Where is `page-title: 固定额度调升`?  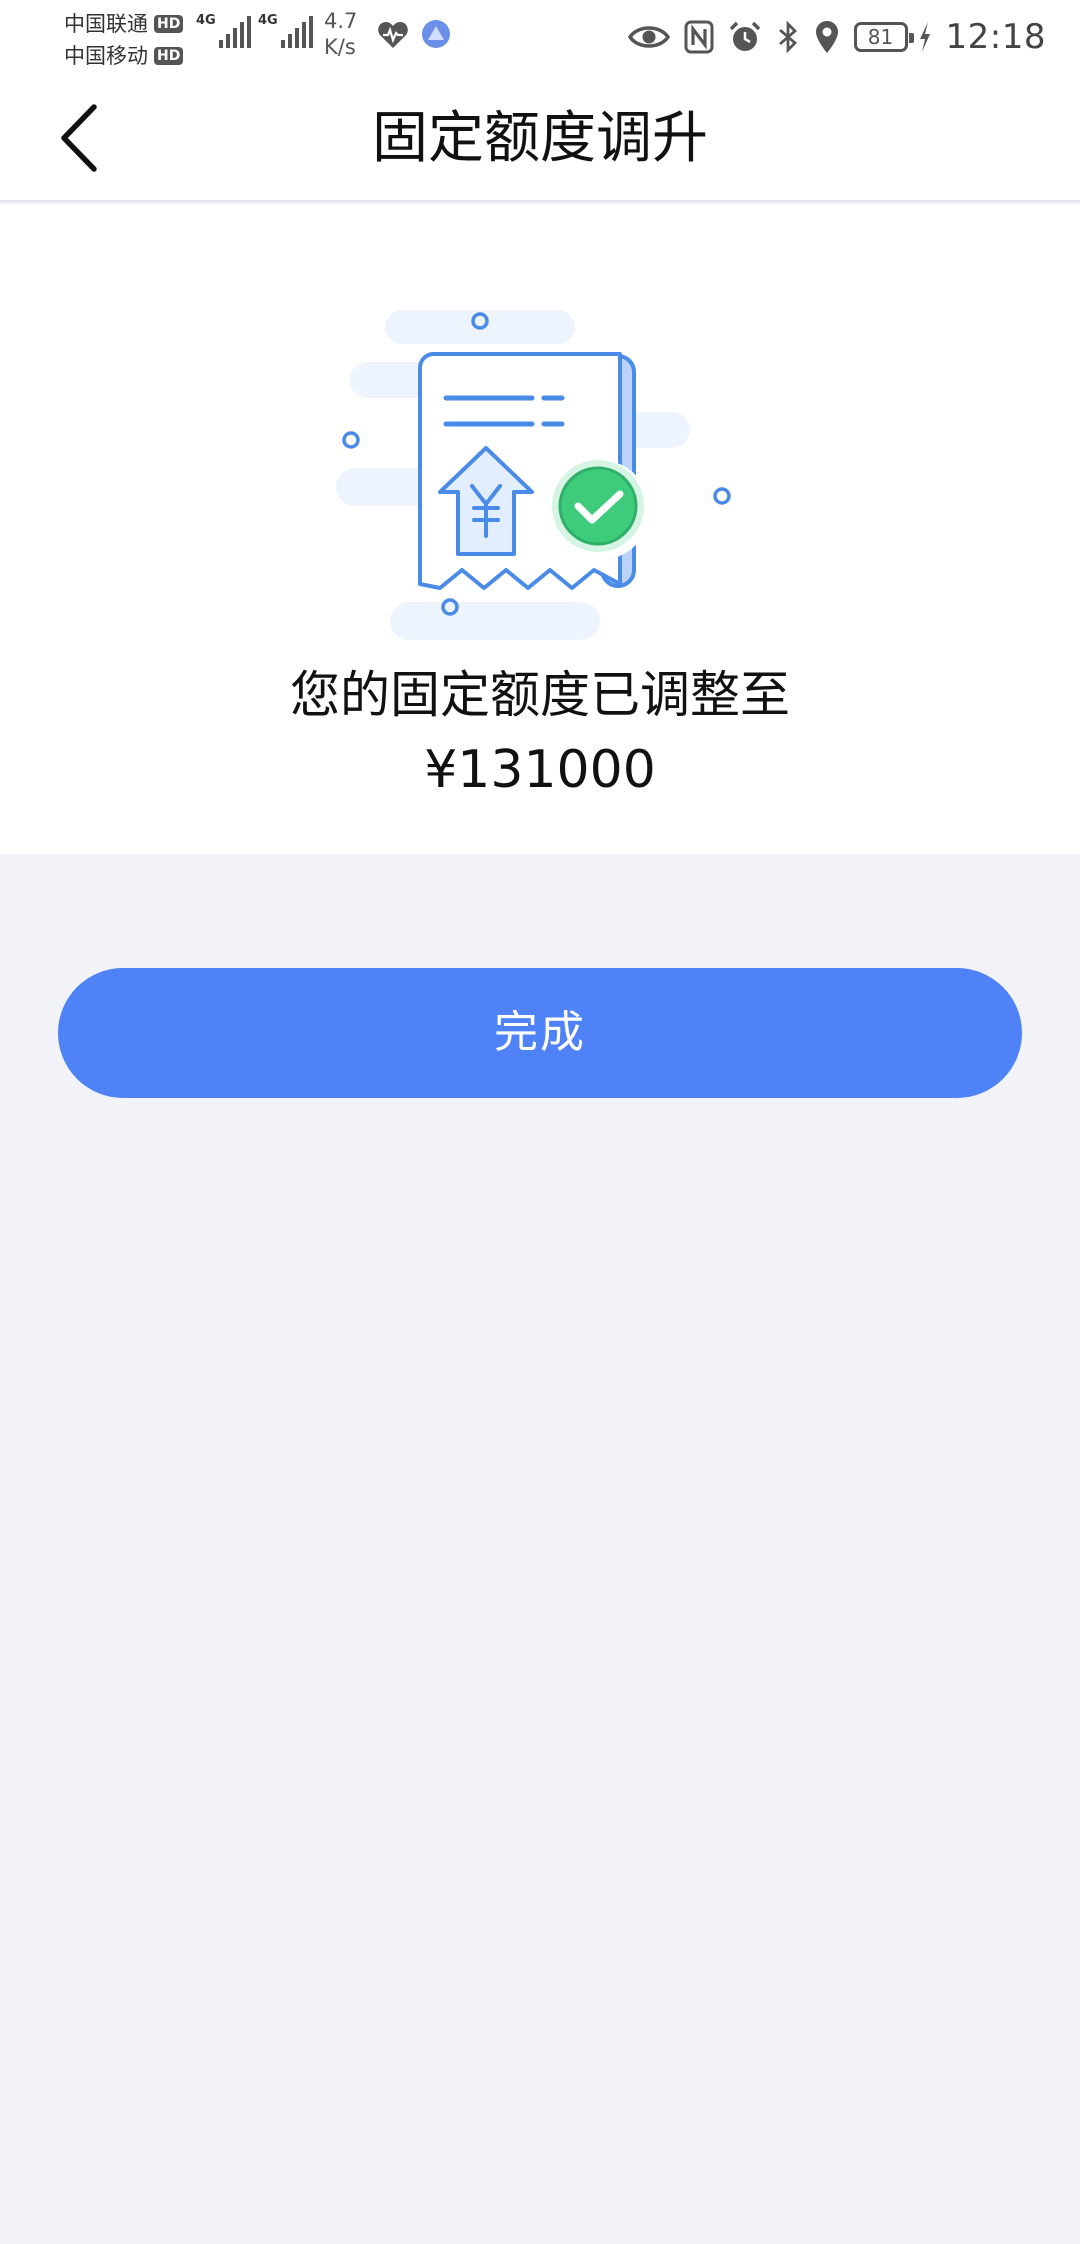 page-title: 固定额度调升 is located at coordinates (540, 138).